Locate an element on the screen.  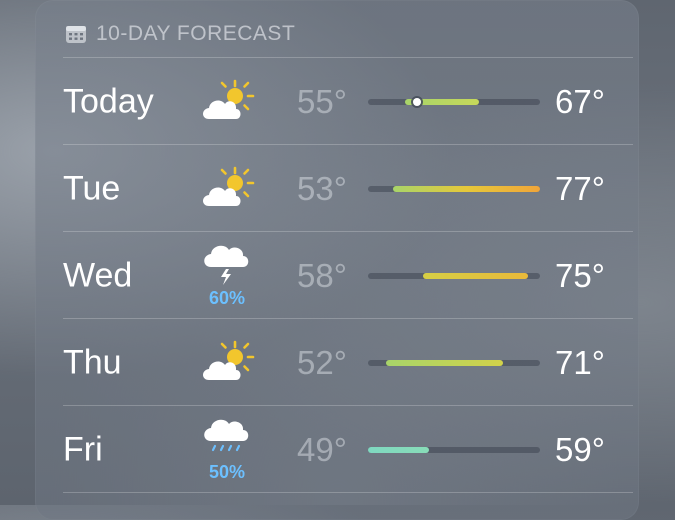
precipitation-chance: 50% is located at coordinates (227, 472).